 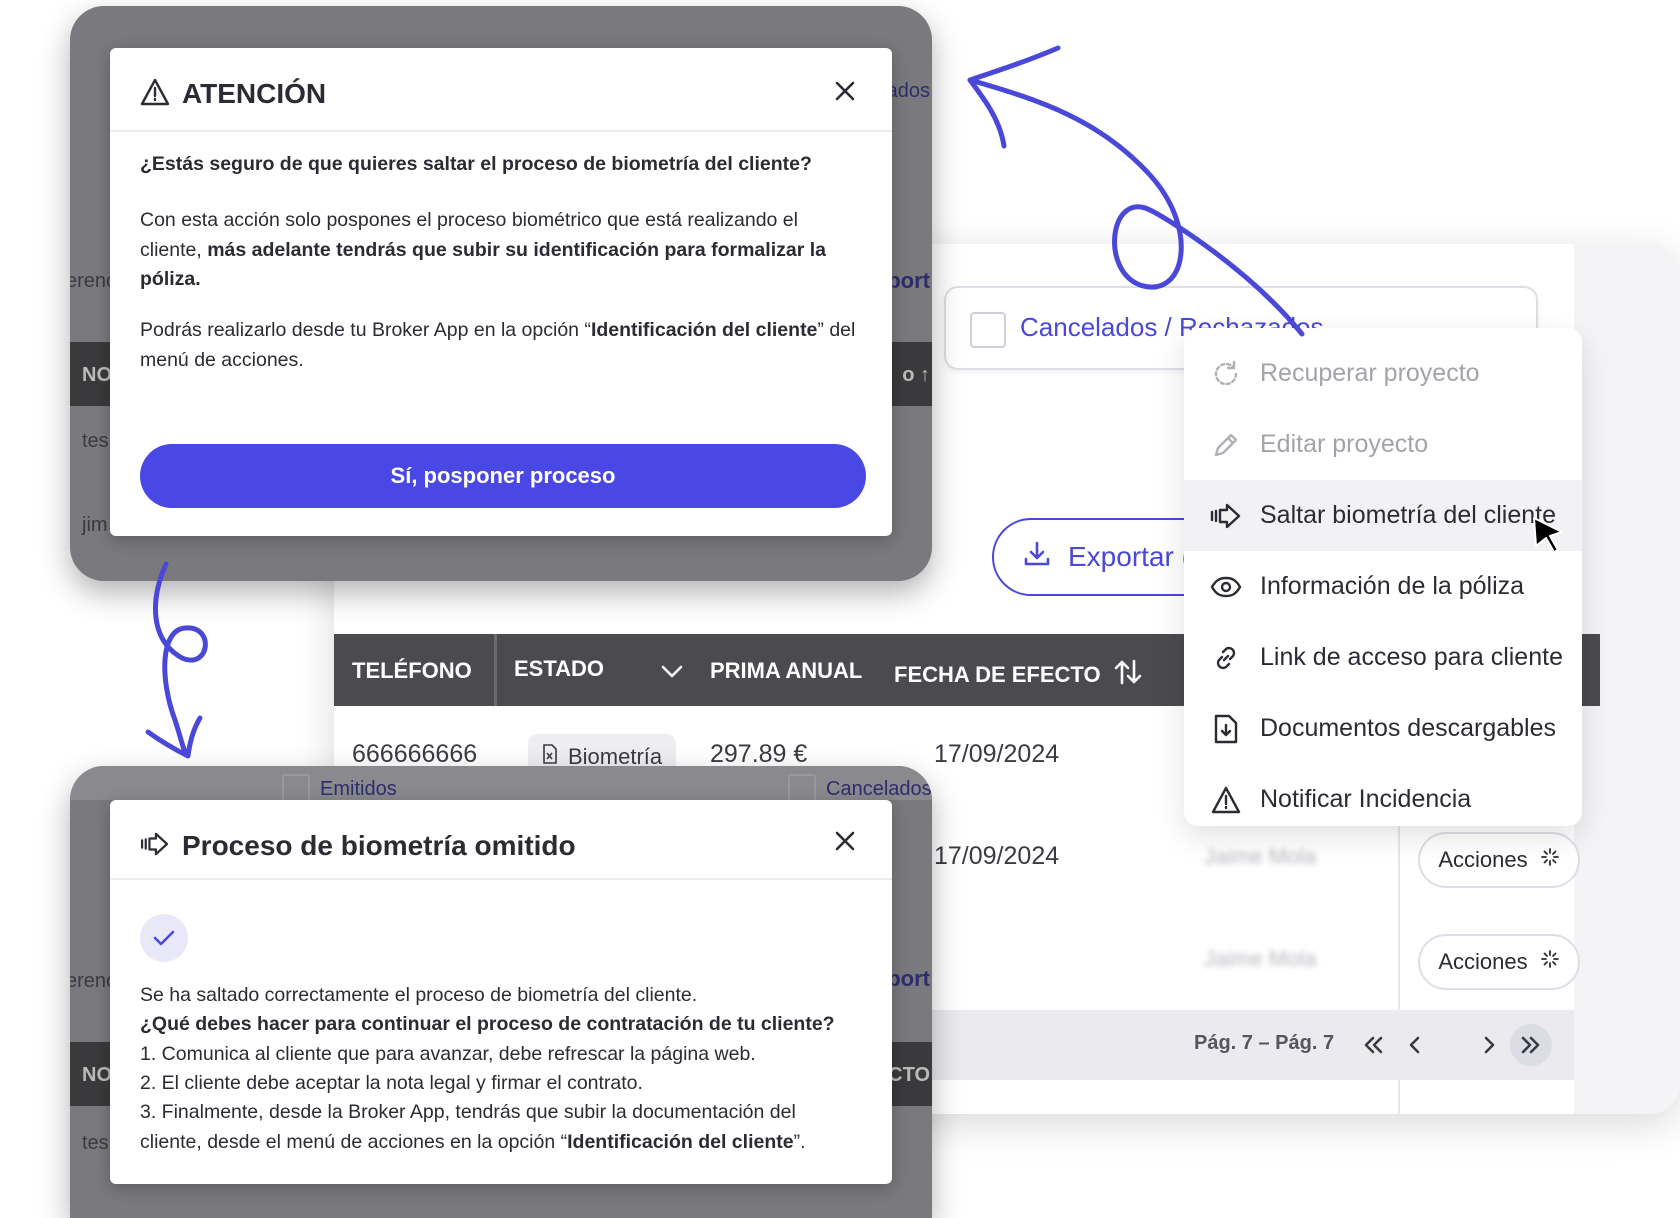 What do you see at coordinates (1260, 856) in the screenshot?
I see `row2-agent: Jaime Mola` at bounding box center [1260, 856].